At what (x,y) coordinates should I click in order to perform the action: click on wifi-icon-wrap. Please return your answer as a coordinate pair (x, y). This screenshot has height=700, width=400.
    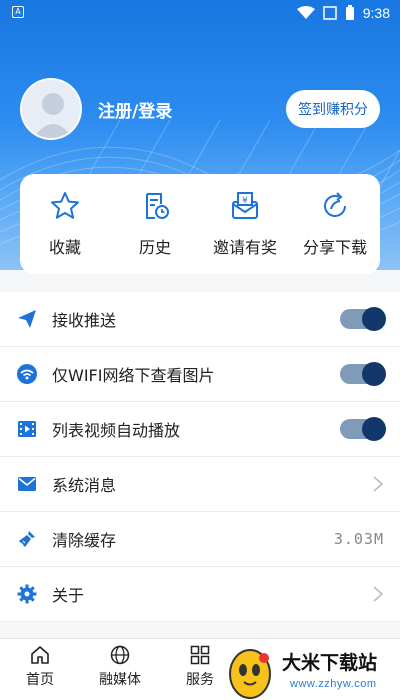
    Looking at the image, I should click on (27, 374).